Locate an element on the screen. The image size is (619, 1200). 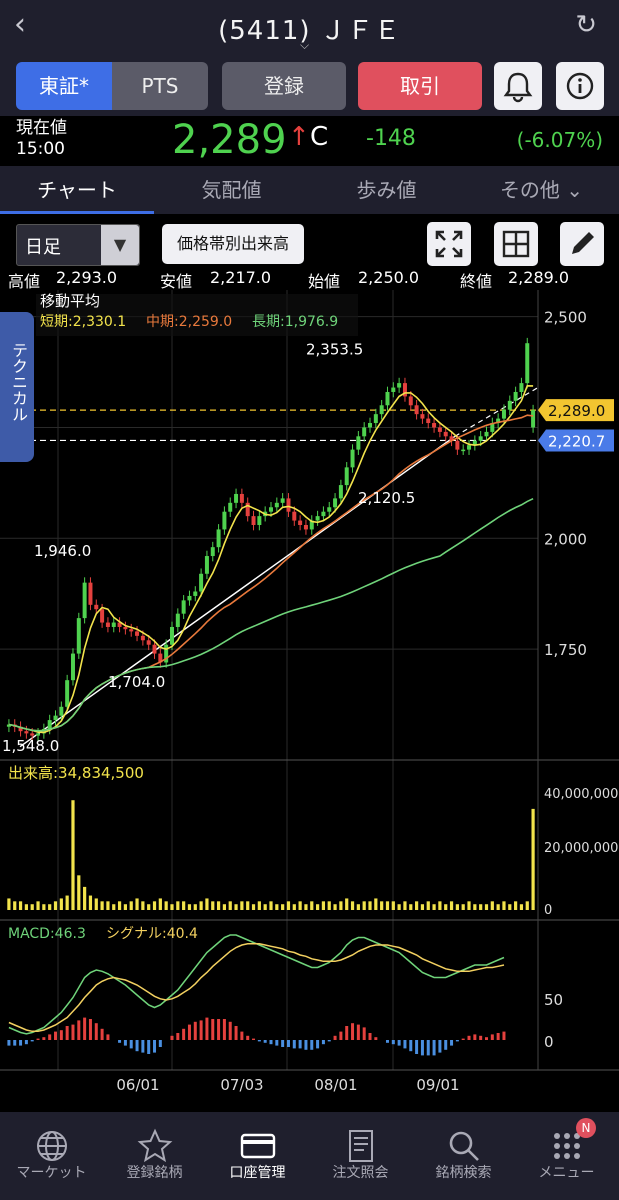
x-axis-label: 08/01 is located at coordinates (335, 1085).